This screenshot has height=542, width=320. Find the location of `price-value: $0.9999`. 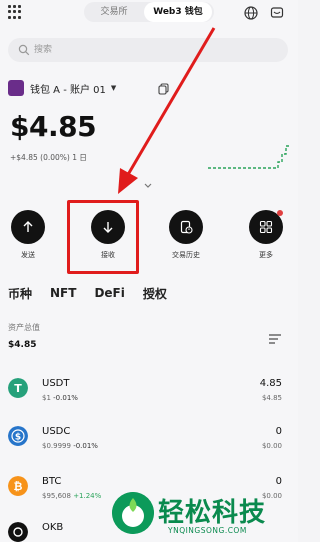

price-value: $0.9999 is located at coordinates (56, 446).